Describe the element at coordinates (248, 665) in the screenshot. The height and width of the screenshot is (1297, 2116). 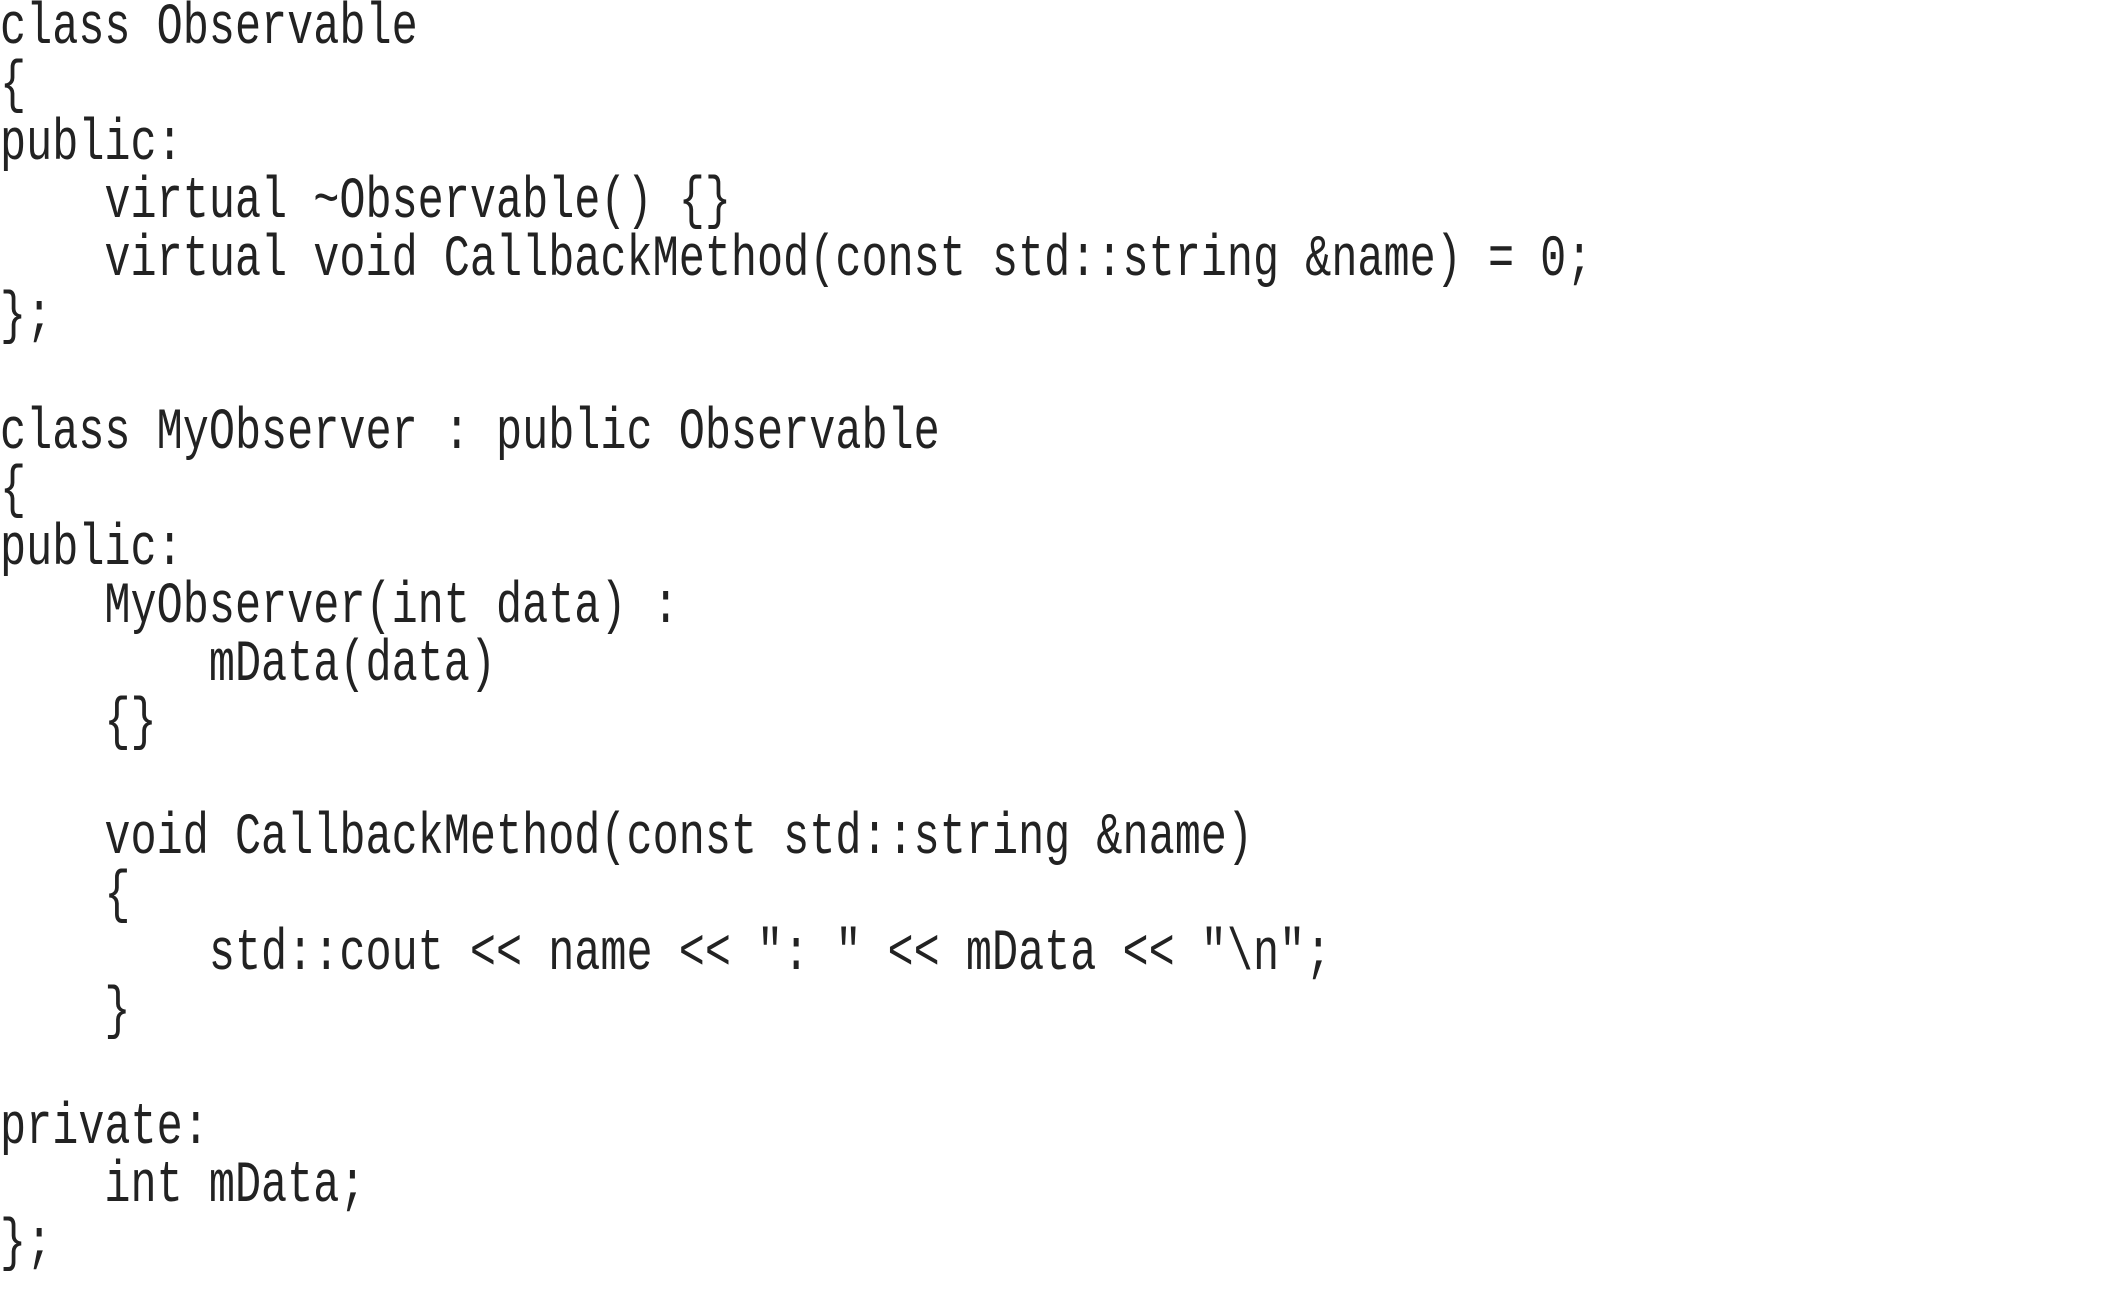
I see `code-line-12: mData(data)` at that location.